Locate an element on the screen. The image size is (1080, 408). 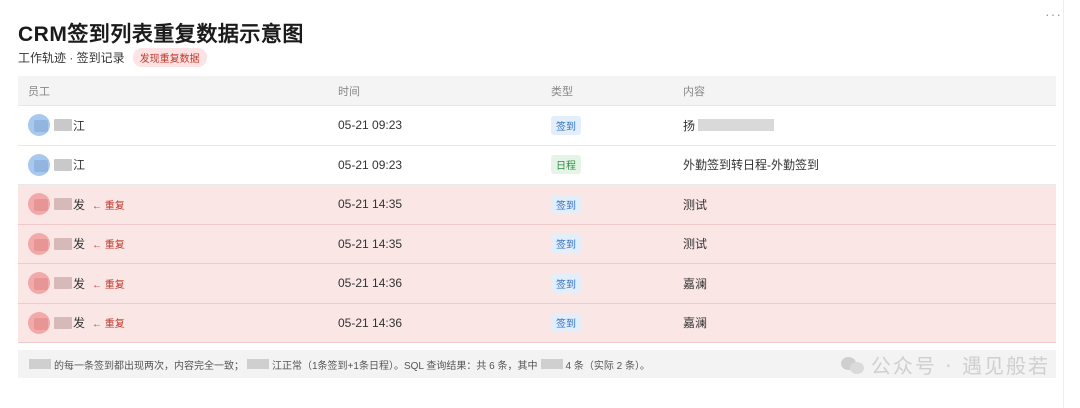
footer-text-part2: 江正常（1条签到+1条日程）。SQL 查询结果：共 6 条，其中 is located at coordinates (405, 366).